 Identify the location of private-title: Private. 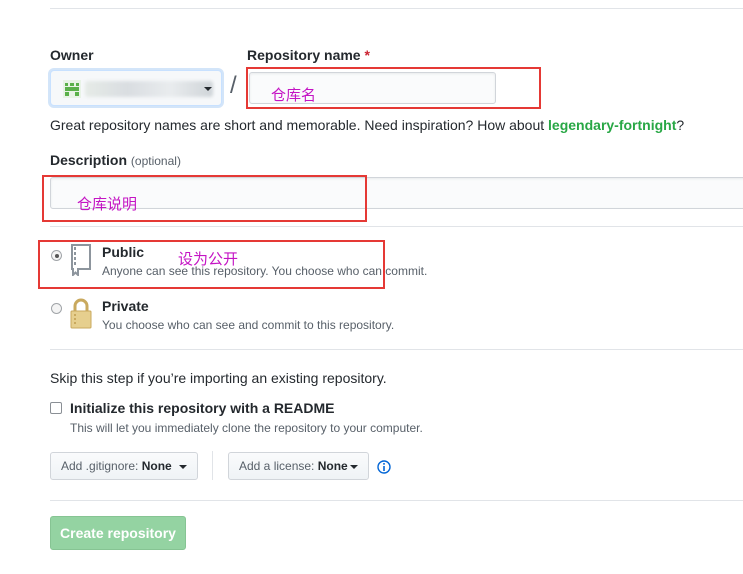
(125, 306).